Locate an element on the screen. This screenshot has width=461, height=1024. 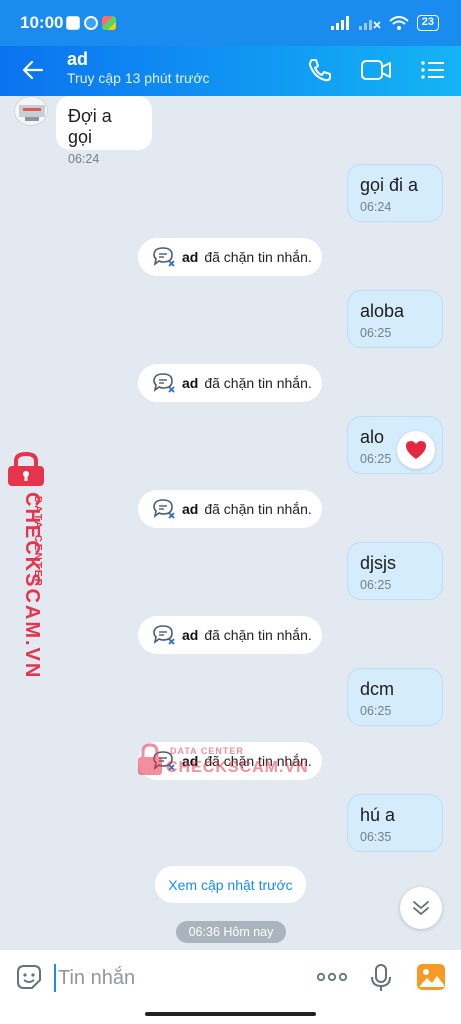
photos-app-icon is located at coordinates (109, 23).